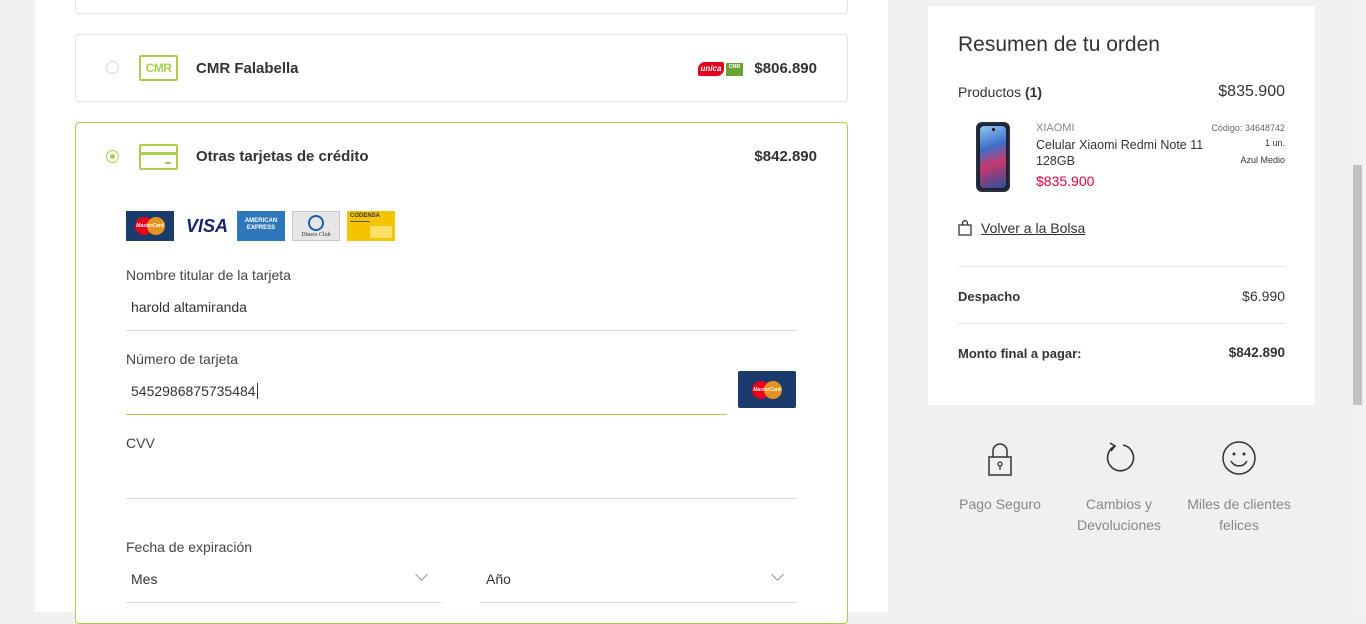  I want to click on month-underline, so click(283, 602).